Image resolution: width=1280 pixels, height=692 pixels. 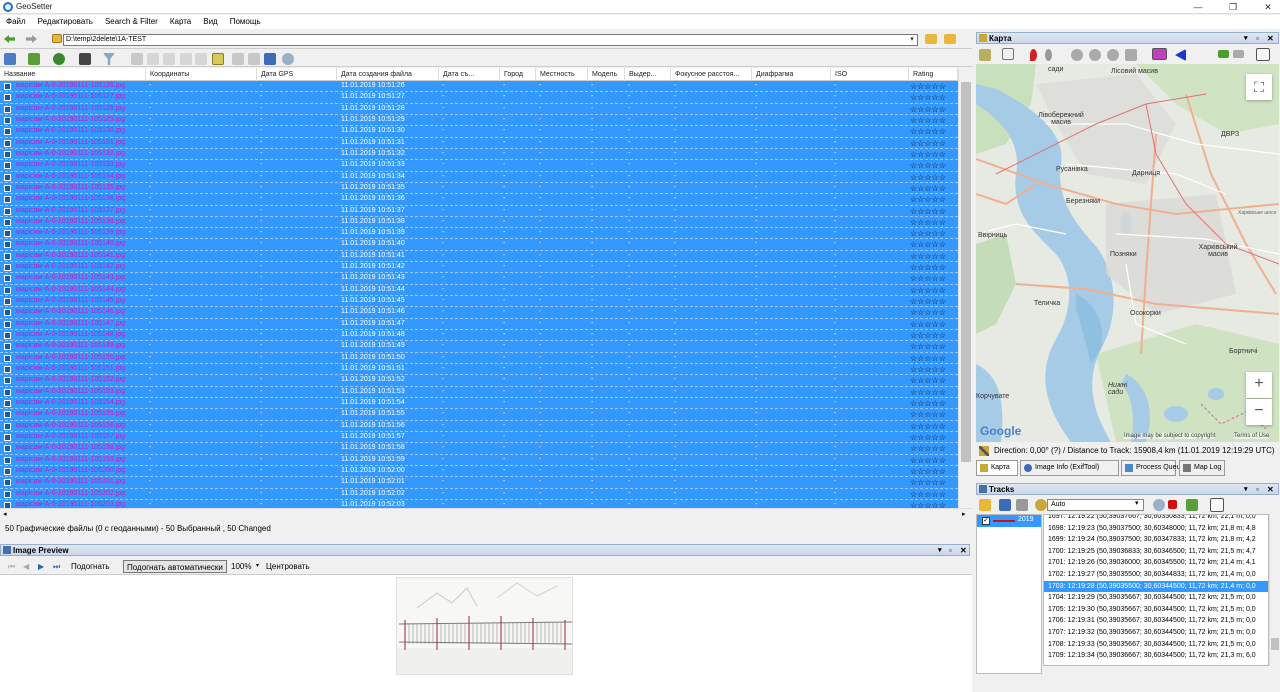 I want to click on pane-close-icon: ✕, so click(x=963, y=550).